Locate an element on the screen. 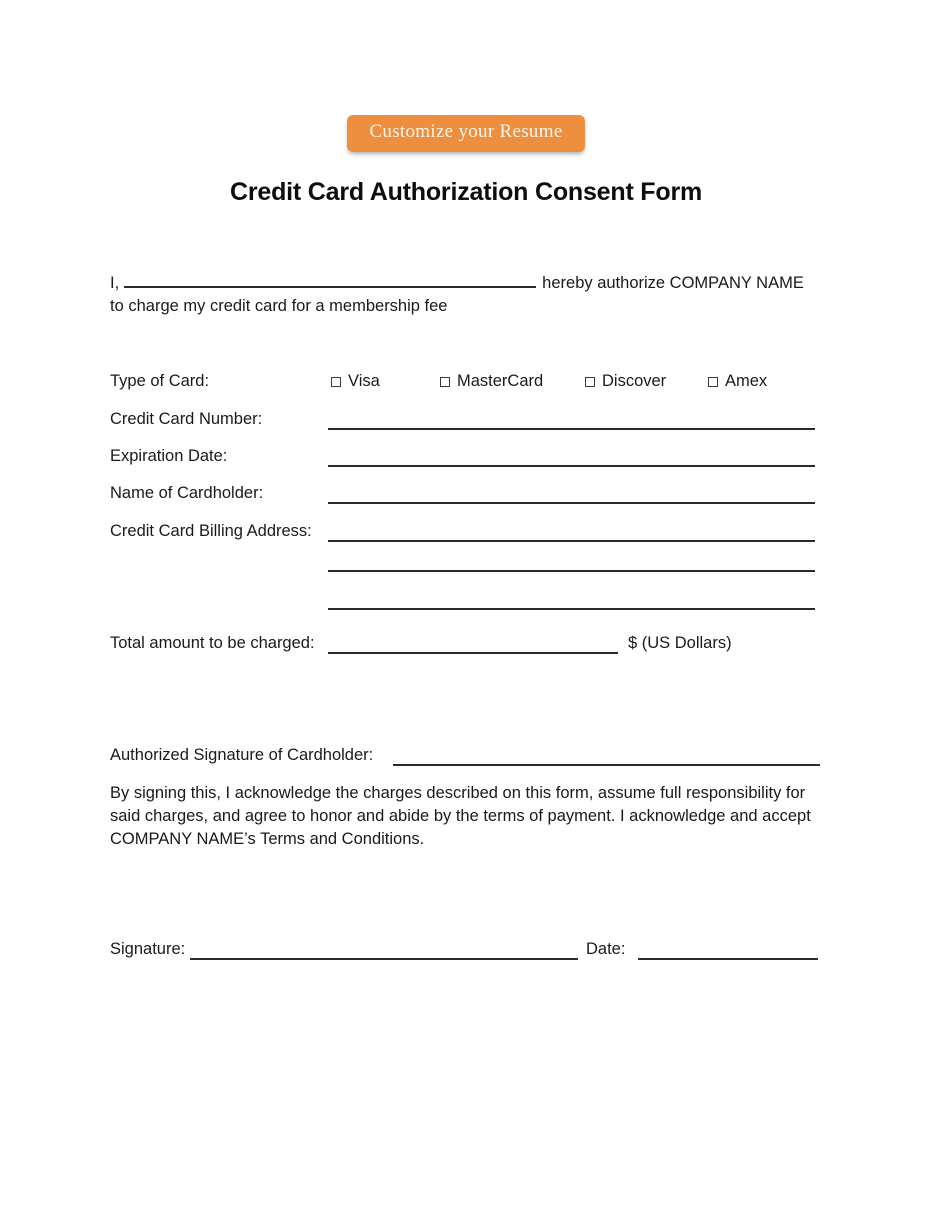 This screenshot has width=932, height=1206. checkbox-option-visa: Visa is located at coordinates (355, 381).